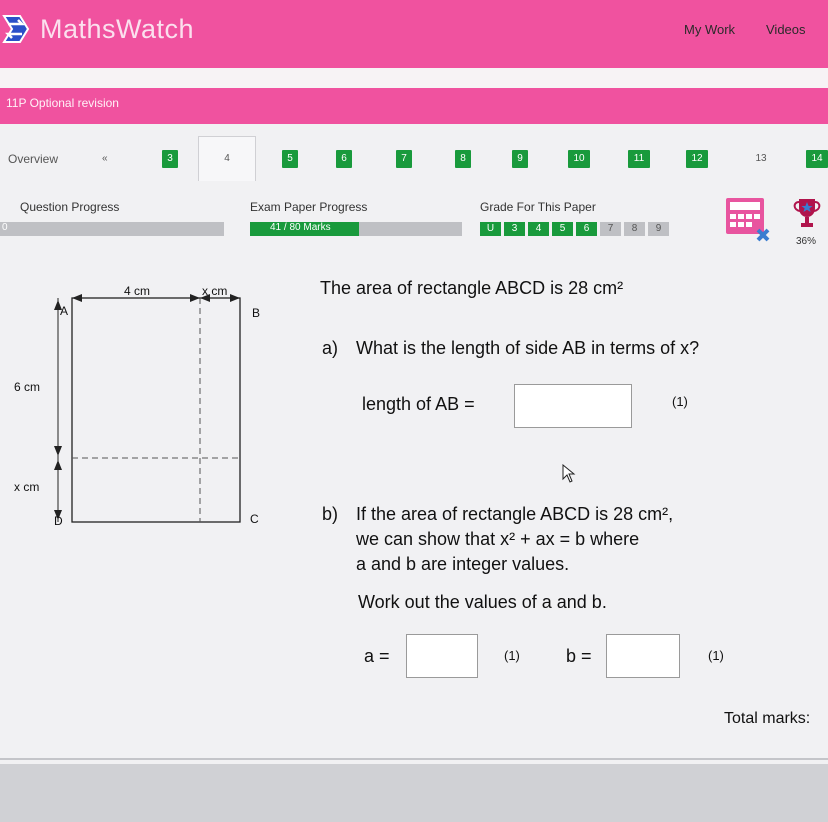  I want to click on part-b-label: b), so click(330, 514).